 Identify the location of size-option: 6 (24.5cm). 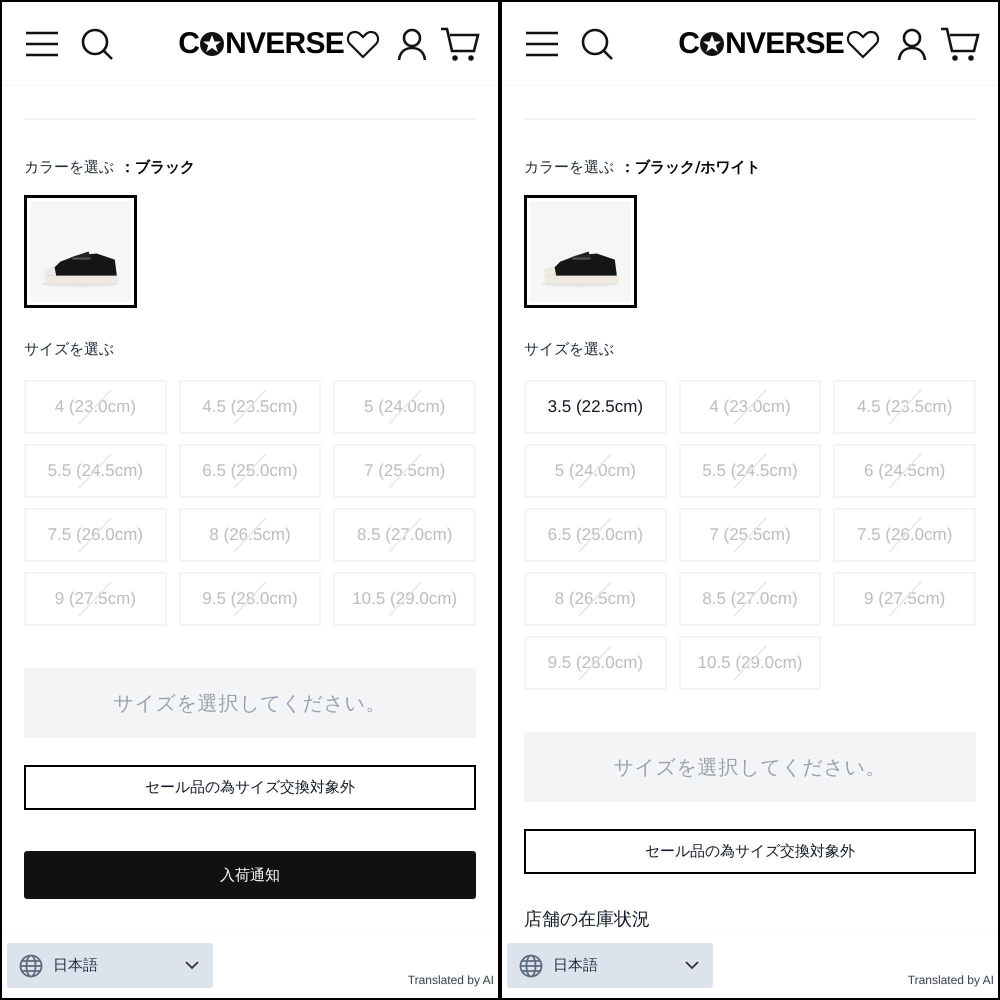
(904, 471).